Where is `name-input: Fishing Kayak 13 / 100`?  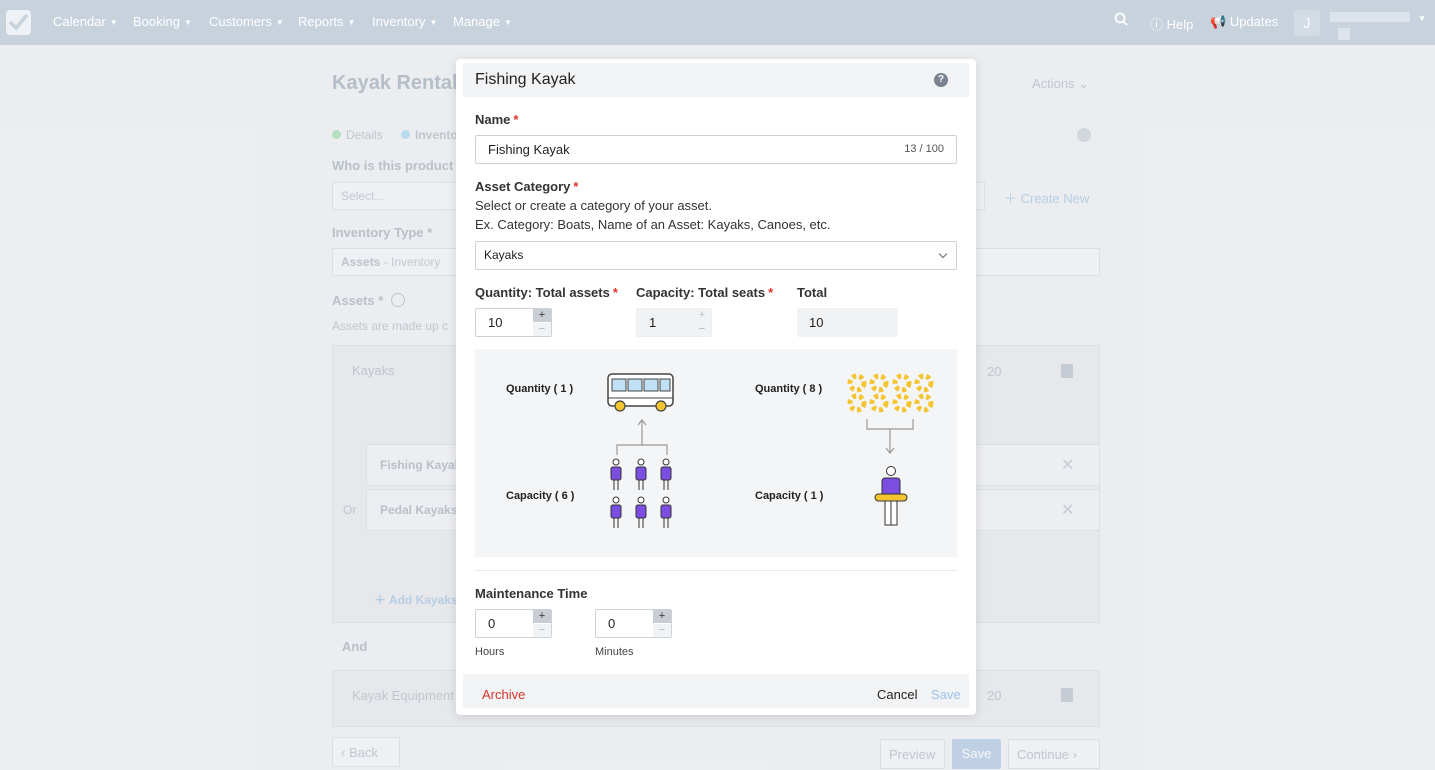 name-input: Fishing Kayak 13 / 100 is located at coordinates (716, 149).